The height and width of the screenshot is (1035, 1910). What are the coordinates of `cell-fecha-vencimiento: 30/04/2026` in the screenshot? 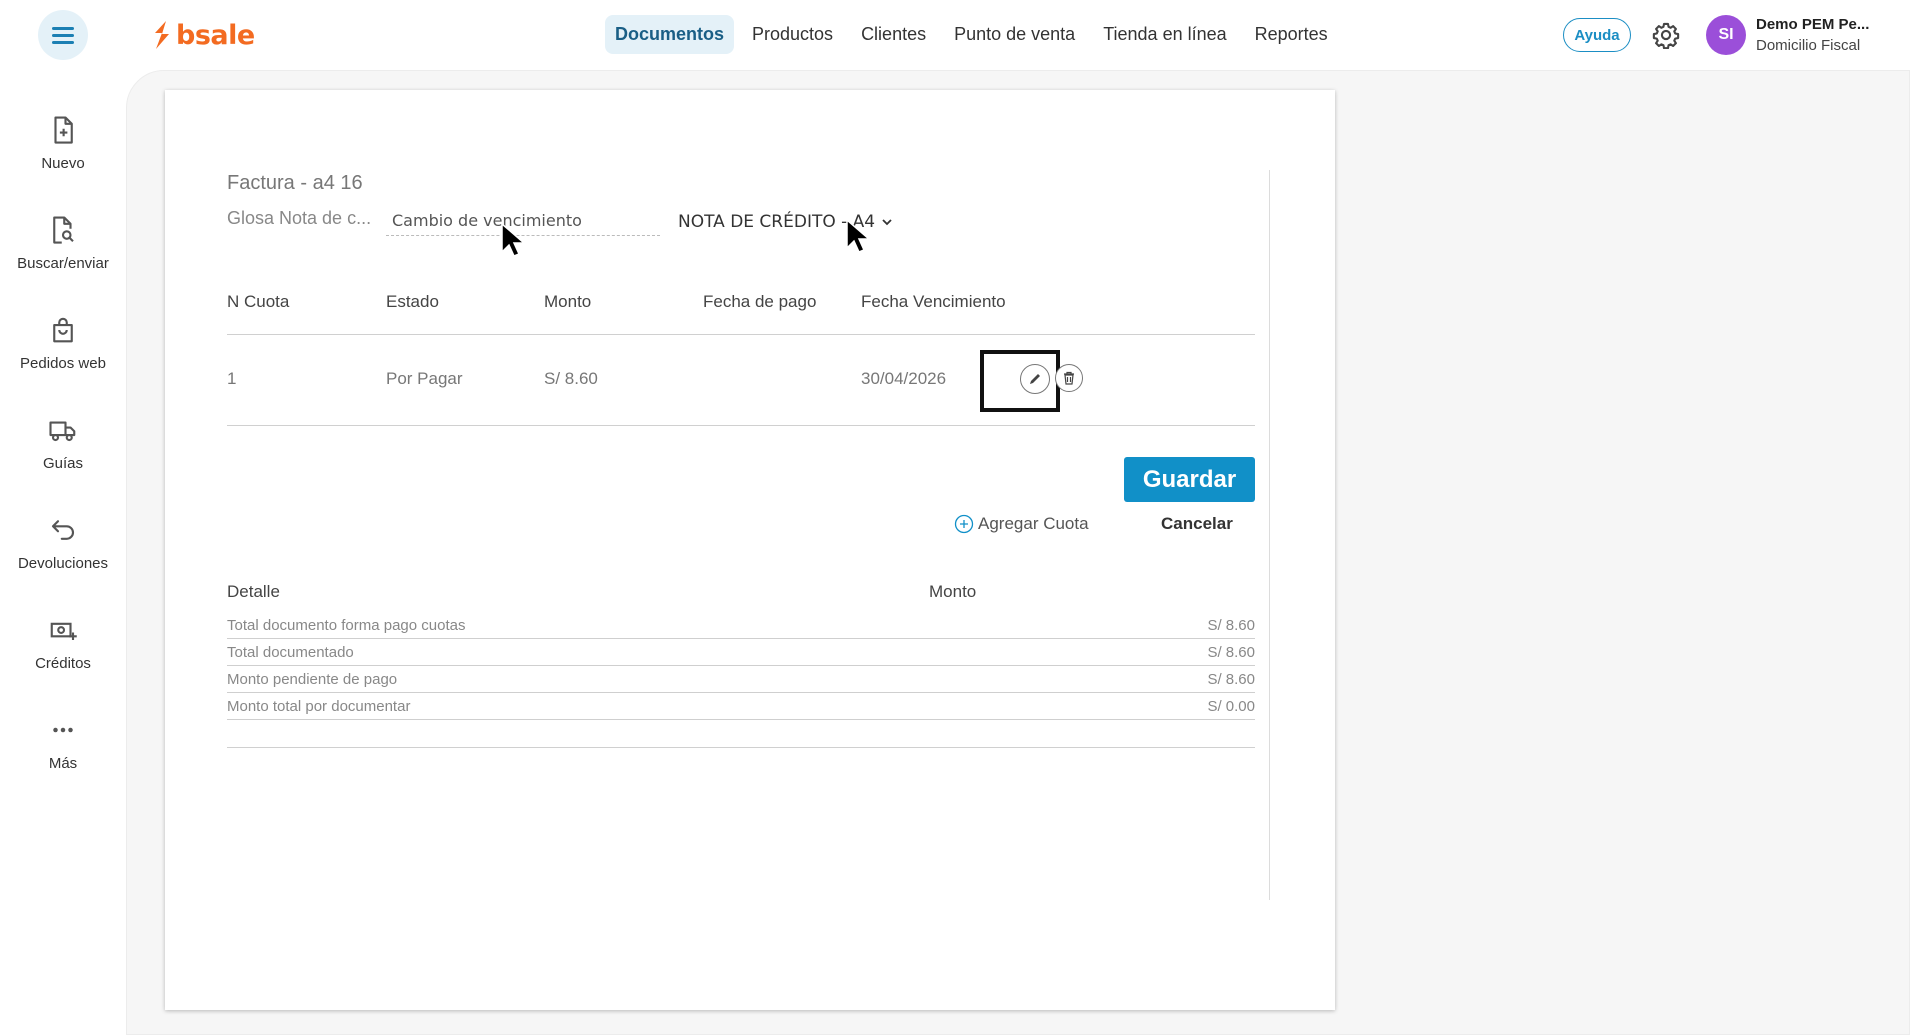 It's located at (904, 378).